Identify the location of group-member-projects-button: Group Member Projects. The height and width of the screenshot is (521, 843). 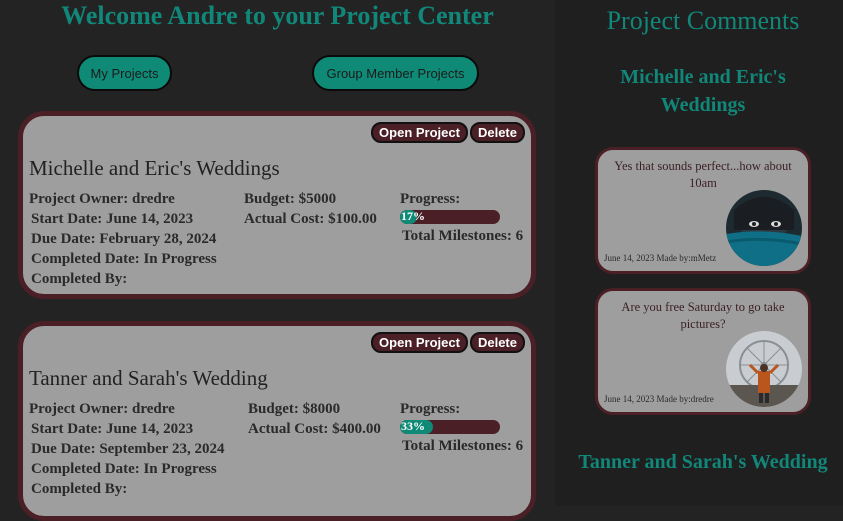
(395, 73).